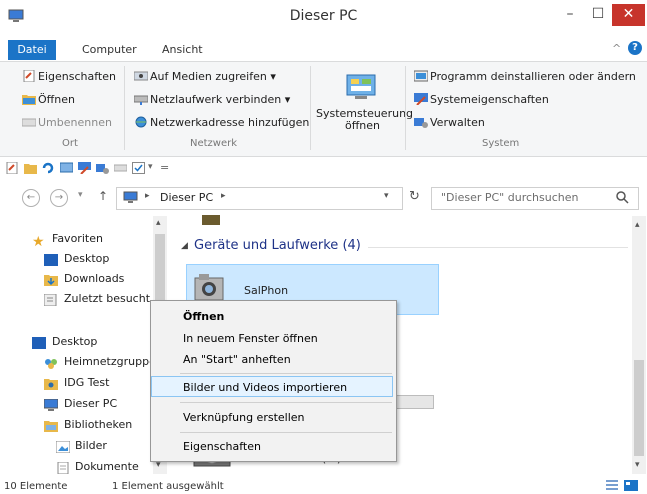 The height and width of the screenshot is (494, 647). I want to click on desktop-icon, so click(39, 343).